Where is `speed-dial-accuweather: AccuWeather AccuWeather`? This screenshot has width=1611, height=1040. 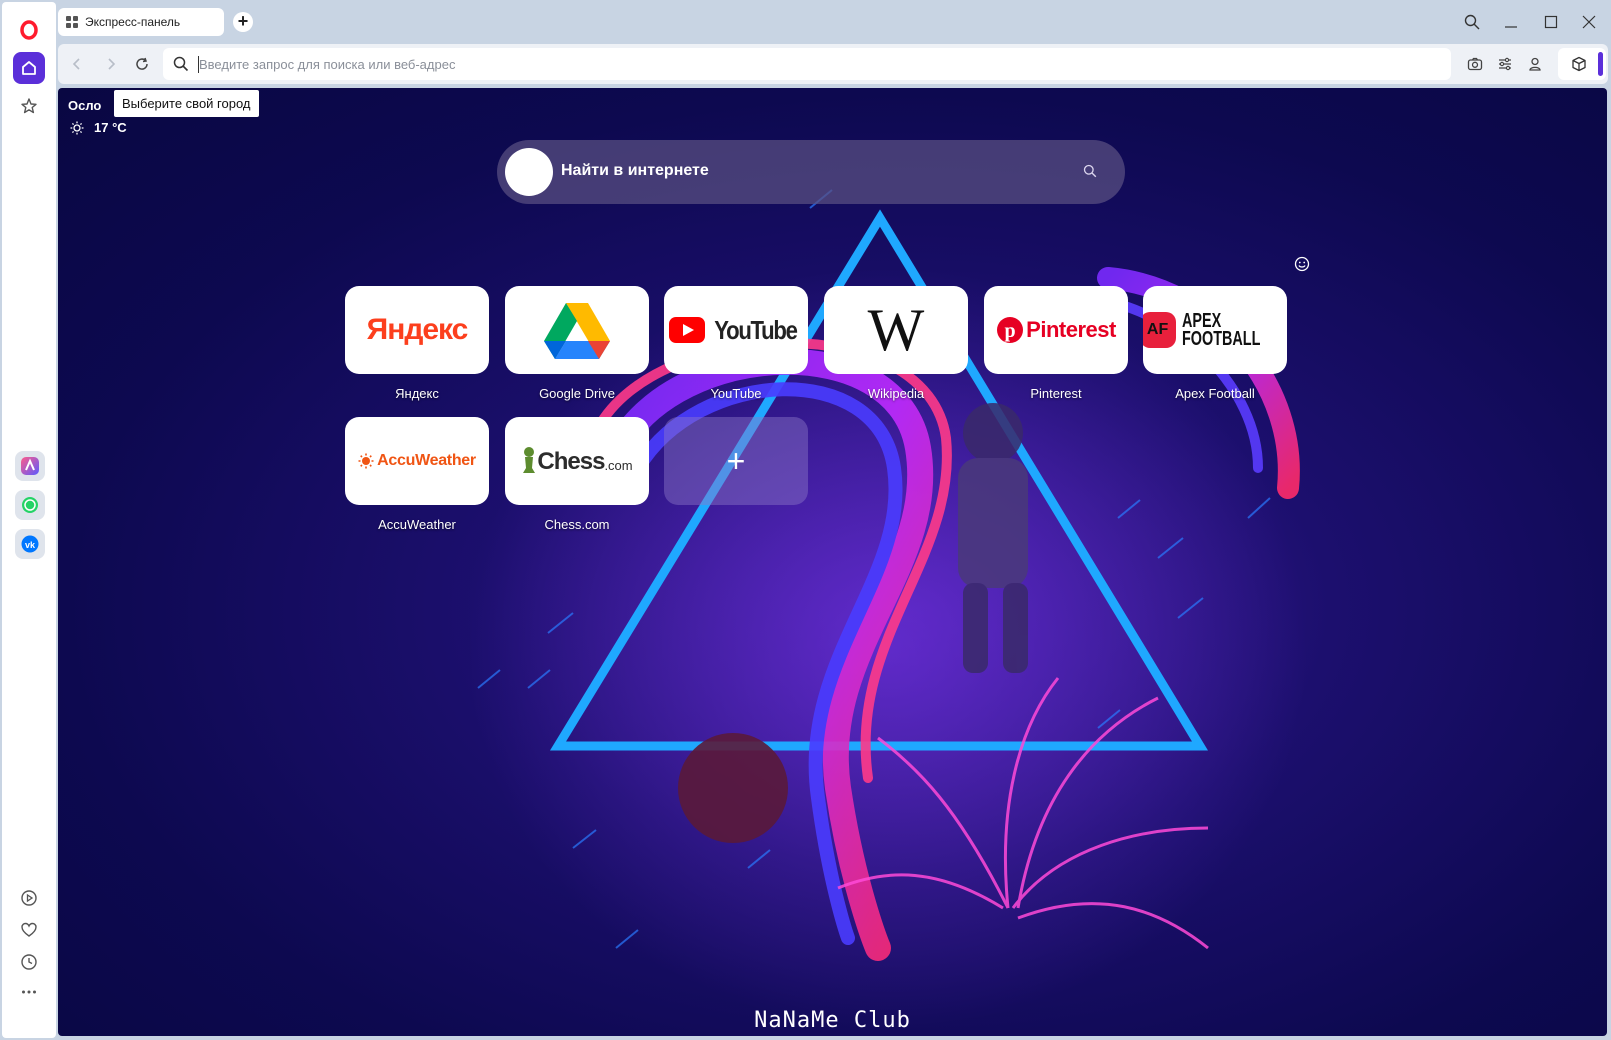 speed-dial-accuweather: AccuWeather AccuWeather is located at coordinates (417, 474).